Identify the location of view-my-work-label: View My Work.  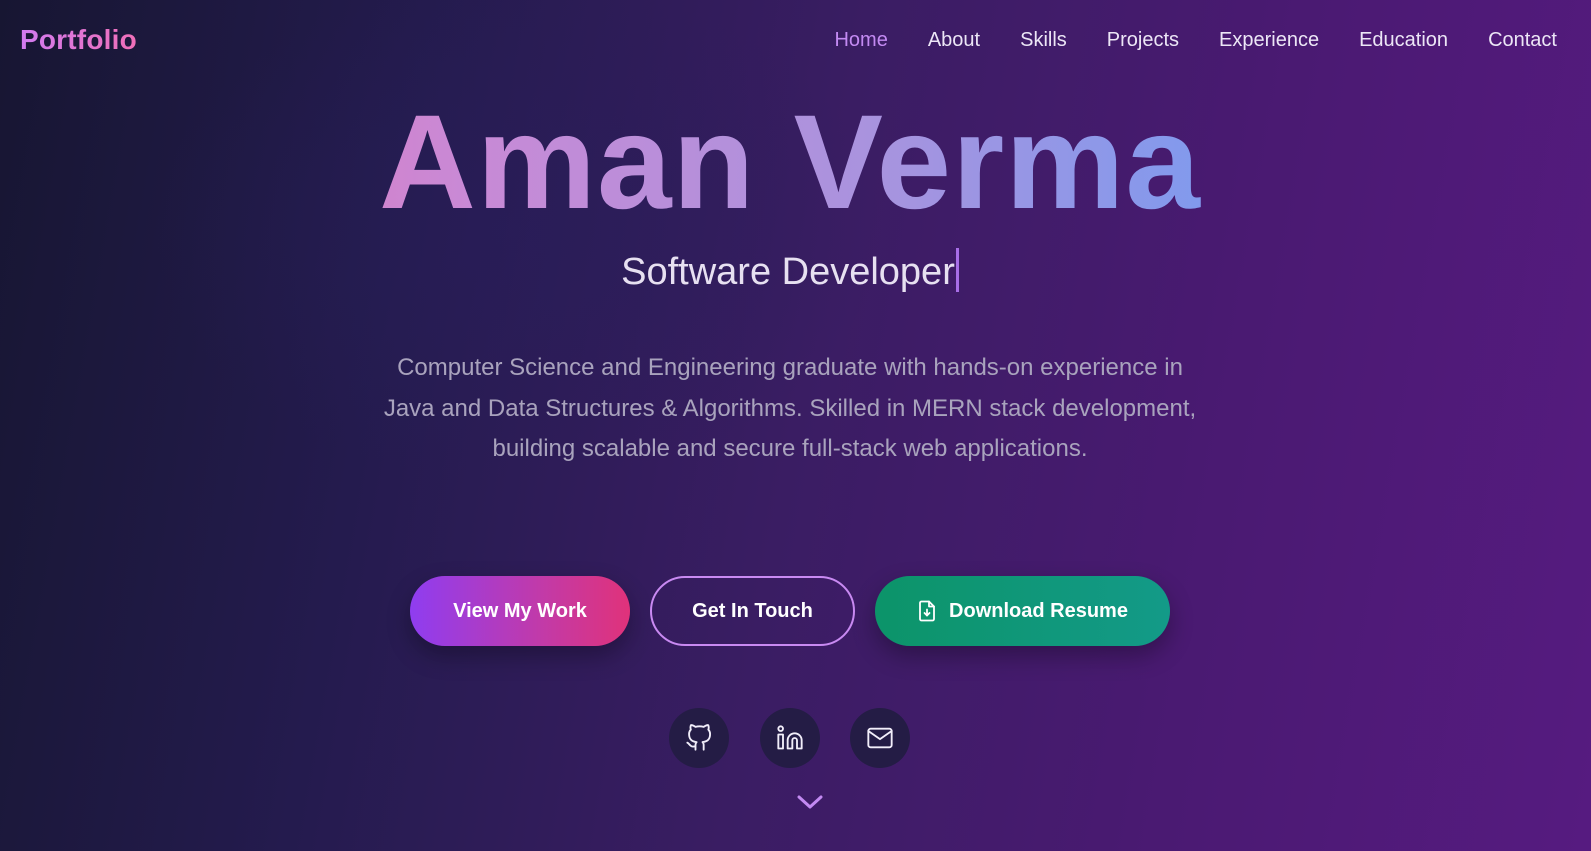
(520, 610).